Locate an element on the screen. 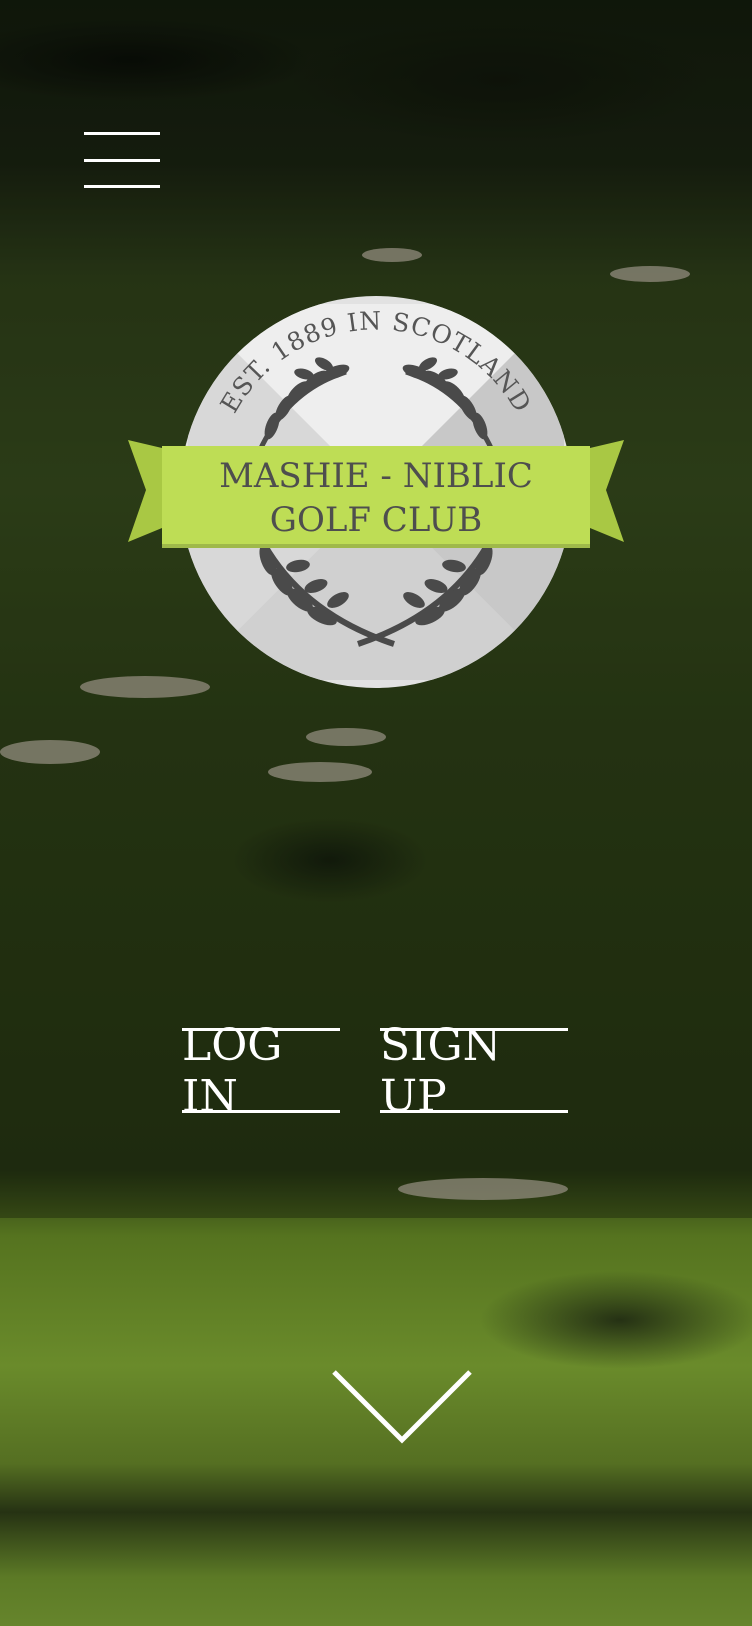 This screenshot has height=1626, width=752. club-name-line2: GOLF CLUB is located at coordinates (376, 520).